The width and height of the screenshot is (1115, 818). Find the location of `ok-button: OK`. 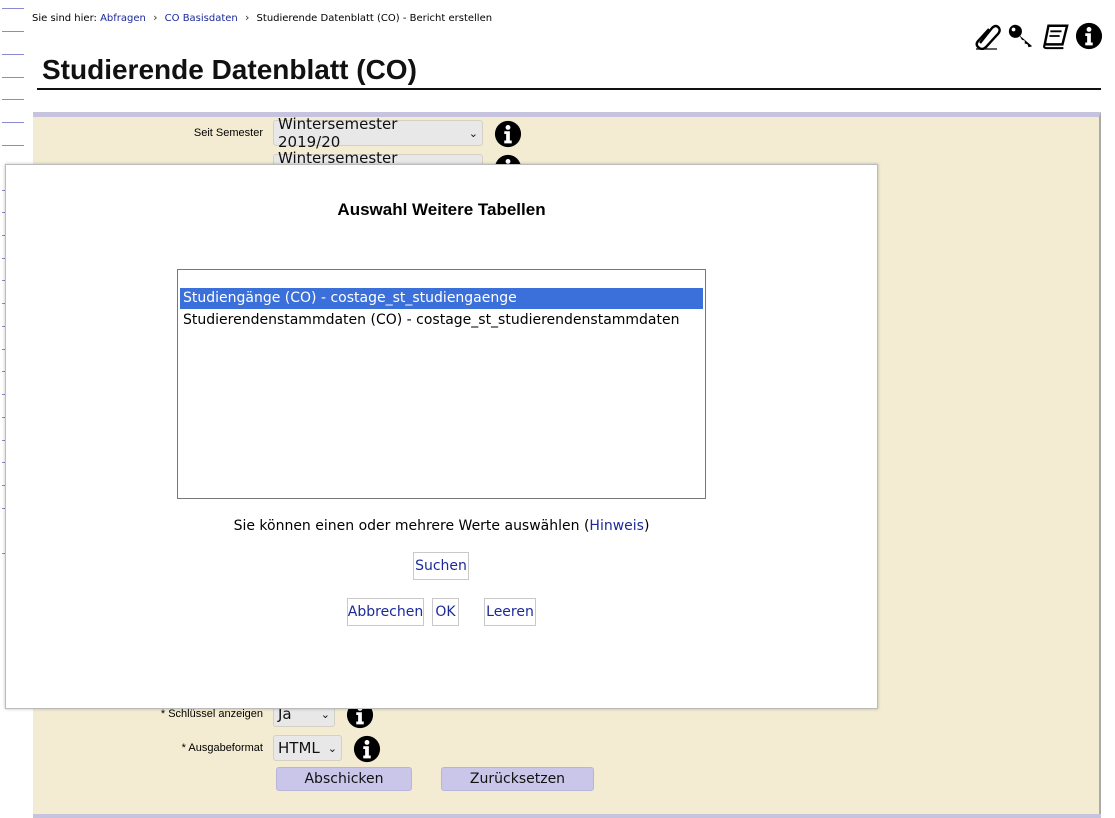

ok-button: OK is located at coordinates (445, 612).